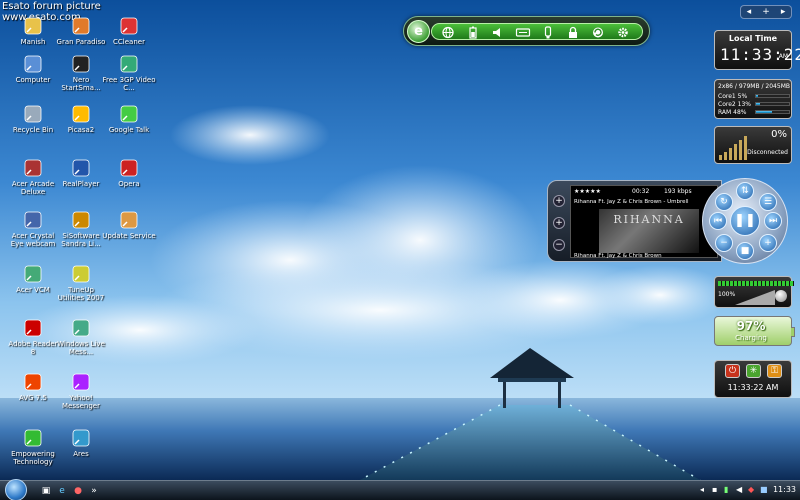 This screenshot has height=500, width=800. Describe the element at coordinates (33, 279) in the screenshot. I see `desktop-icon-acer-vcm: Acer VCM` at that location.